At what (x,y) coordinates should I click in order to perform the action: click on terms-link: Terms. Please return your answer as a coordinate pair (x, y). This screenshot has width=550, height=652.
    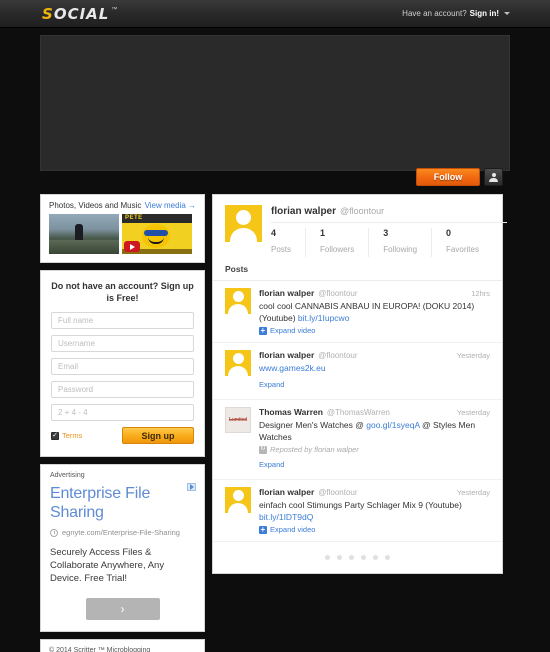
    Looking at the image, I should click on (72, 435).